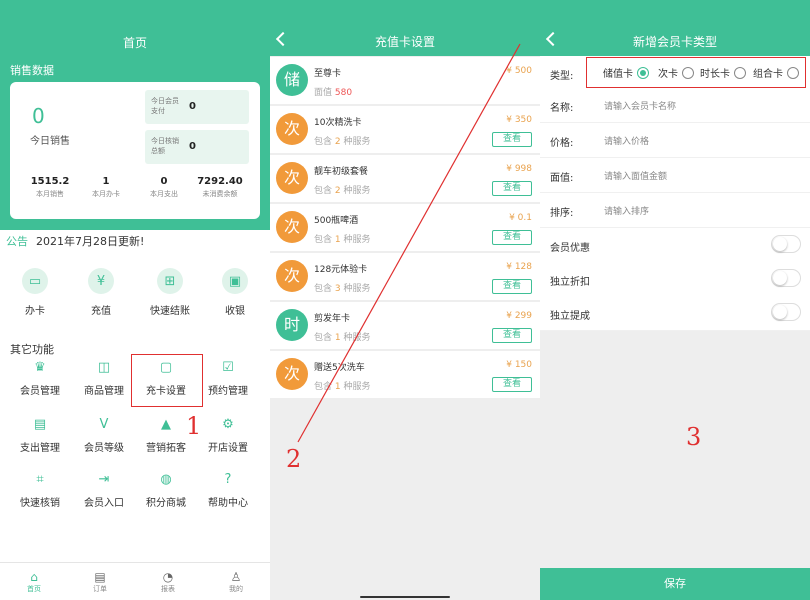 The width and height of the screenshot is (810, 600). What do you see at coordinates (40, 448) in the screenshot?
I see `grid-label: 支出管理` at bounding box center [40, 448].